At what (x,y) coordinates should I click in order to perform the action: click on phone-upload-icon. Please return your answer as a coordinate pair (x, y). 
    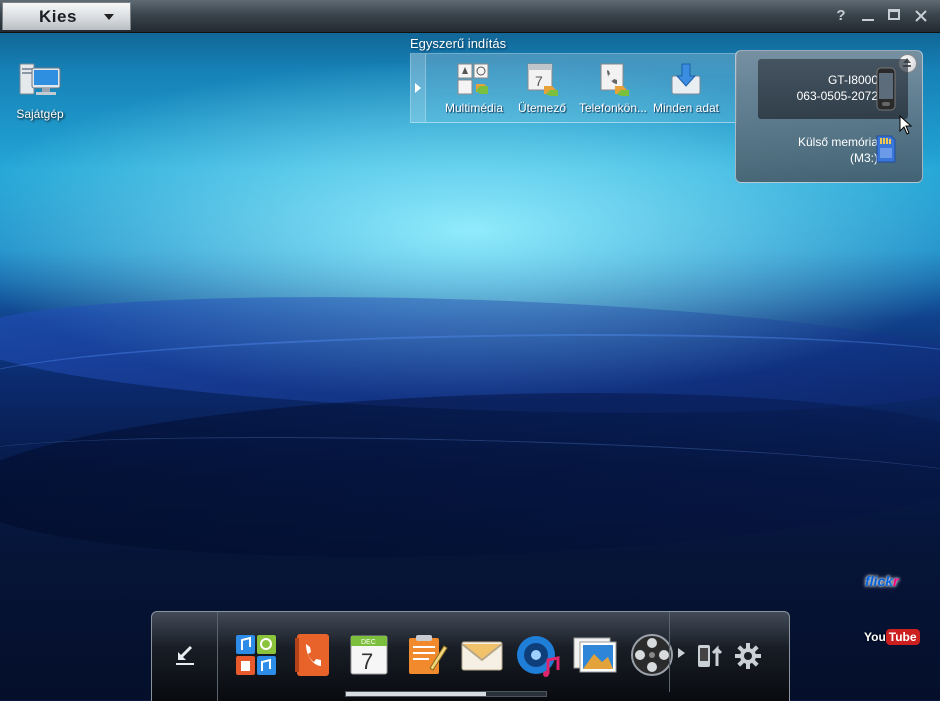
    Looking at the image, I should click on (710, 656).